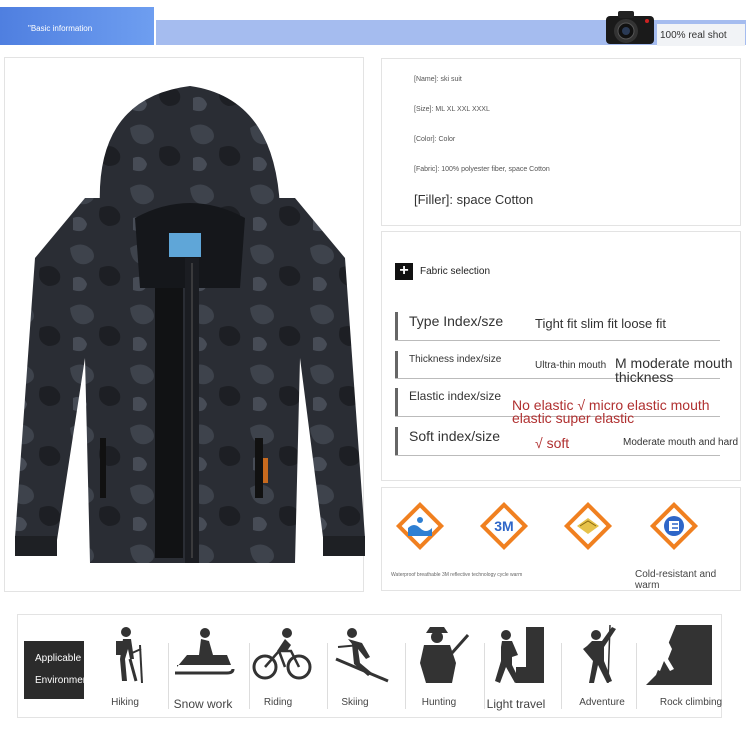 This screenshot has width=750, height=730. What do you see at coordinates (278, 702) in the screenshot?
I see `env-label-riding: Riding` at bounding box center [278, 702].